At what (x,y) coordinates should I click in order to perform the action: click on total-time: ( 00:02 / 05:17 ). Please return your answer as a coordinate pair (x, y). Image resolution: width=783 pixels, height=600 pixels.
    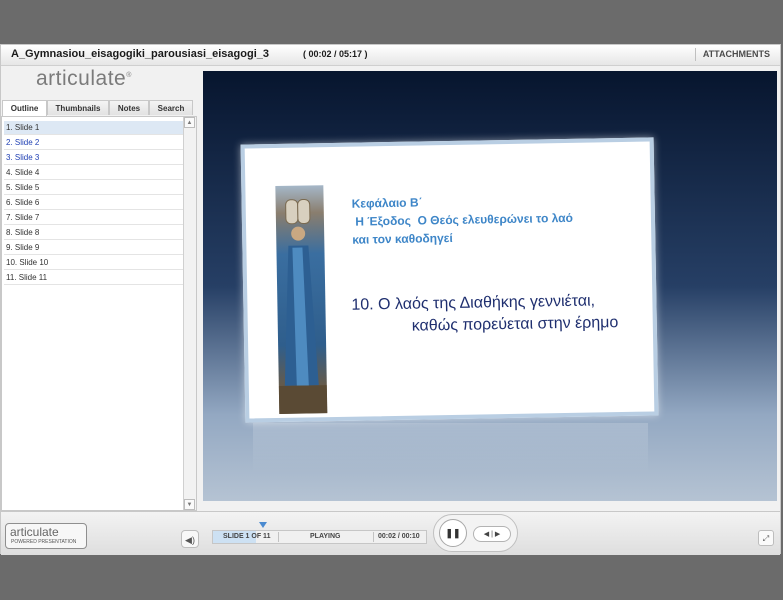
    Looking at the image, I should click on (335, 54).